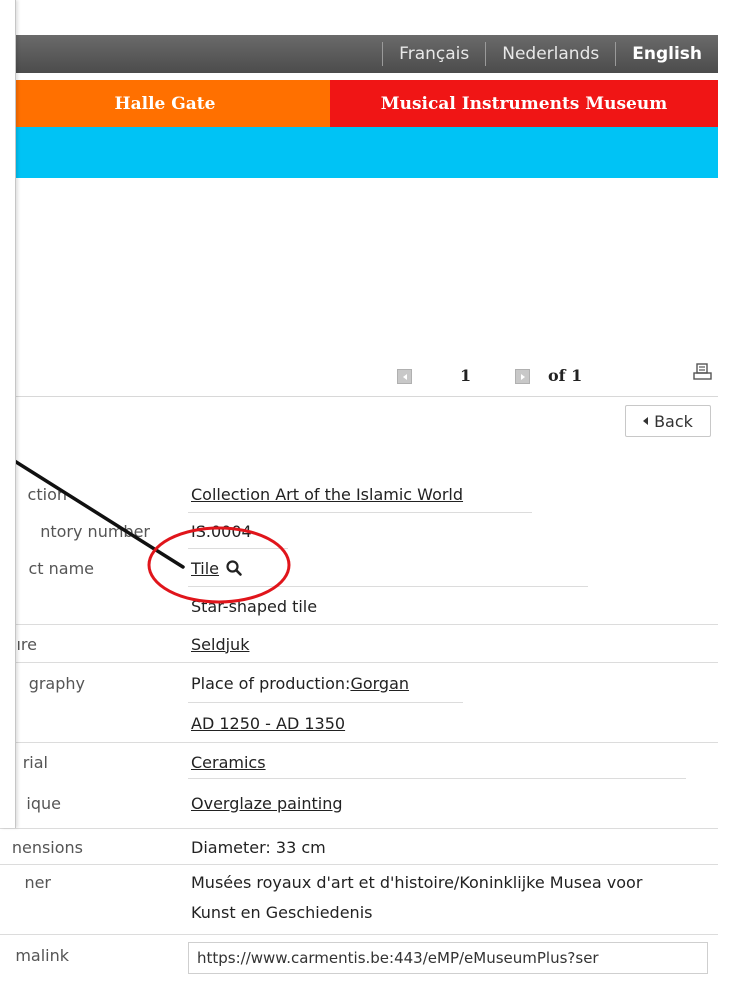 The image size is (744, 989). Describe the element at coordinates (673, 421) in the screenshot. I see `back-button-label: Back` at that location.